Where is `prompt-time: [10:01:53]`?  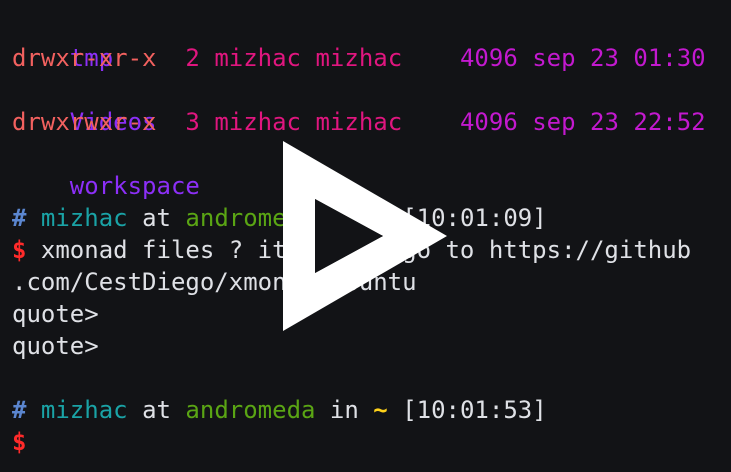
prompt-time: [10:01:53] is located at coordinates (474, 410).